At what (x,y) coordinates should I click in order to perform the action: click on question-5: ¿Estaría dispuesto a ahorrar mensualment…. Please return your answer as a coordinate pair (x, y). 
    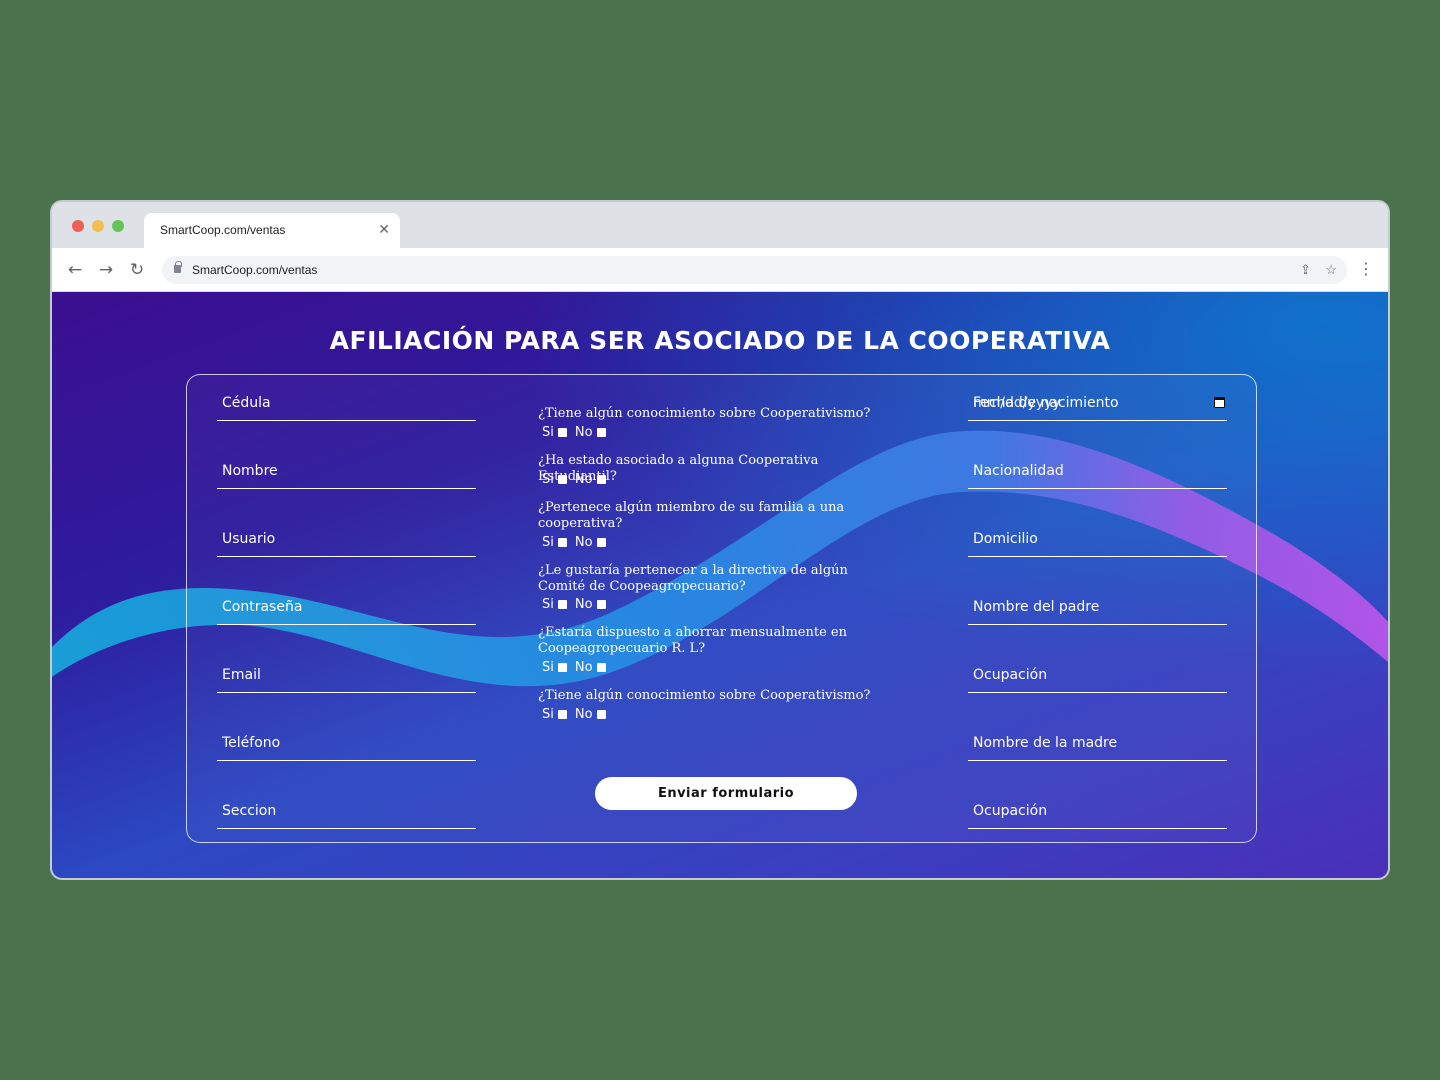
    Looking at the image, I should click on (692, 640).